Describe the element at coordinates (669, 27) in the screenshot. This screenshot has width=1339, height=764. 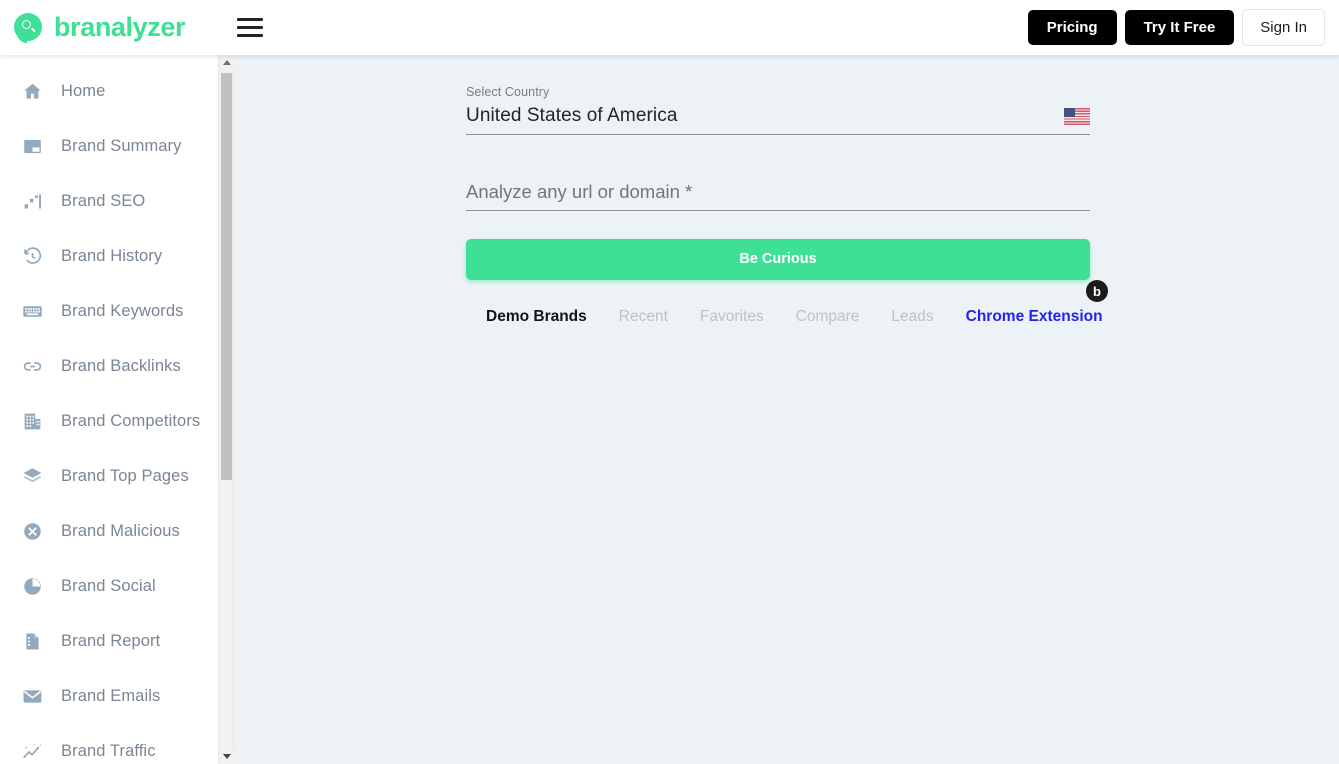
I see `top-header: branalyzer Pricing Try It Free Sign In` at that location.